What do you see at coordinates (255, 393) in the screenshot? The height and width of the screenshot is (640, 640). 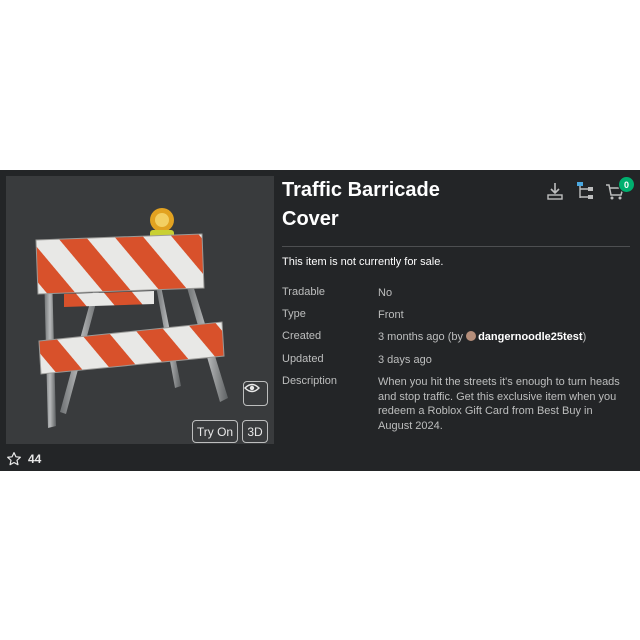 I see `preview-eye-button` at bounding box center [255, 393].